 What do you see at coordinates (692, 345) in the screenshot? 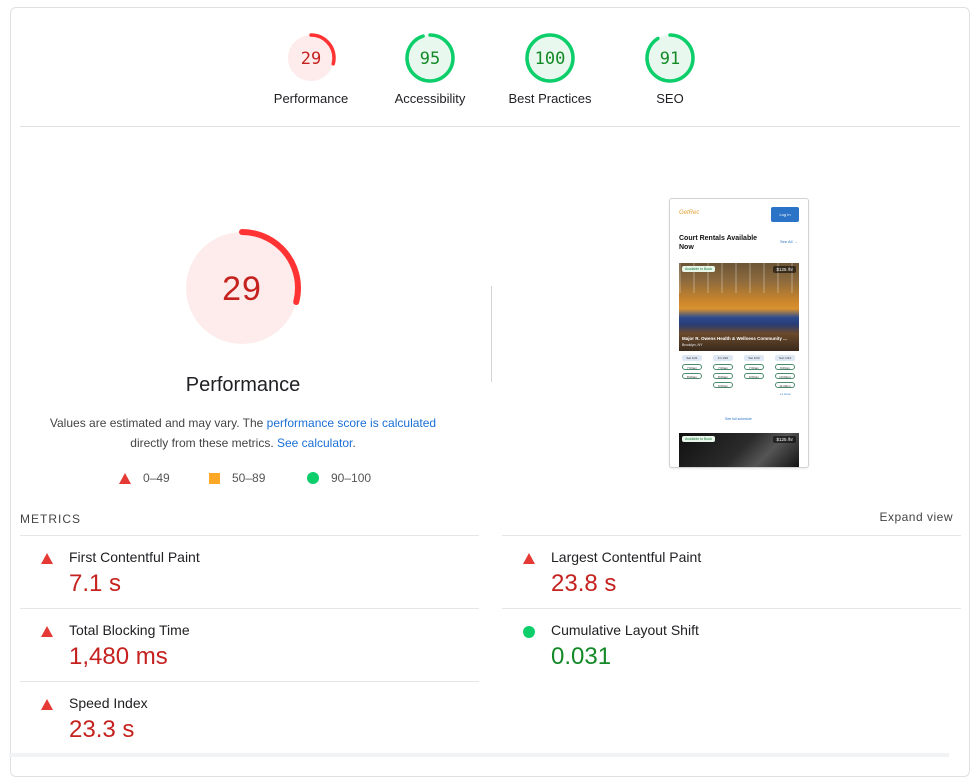
I see `ss-location: Brooklyn, NY` at bounding box center [692, 345].